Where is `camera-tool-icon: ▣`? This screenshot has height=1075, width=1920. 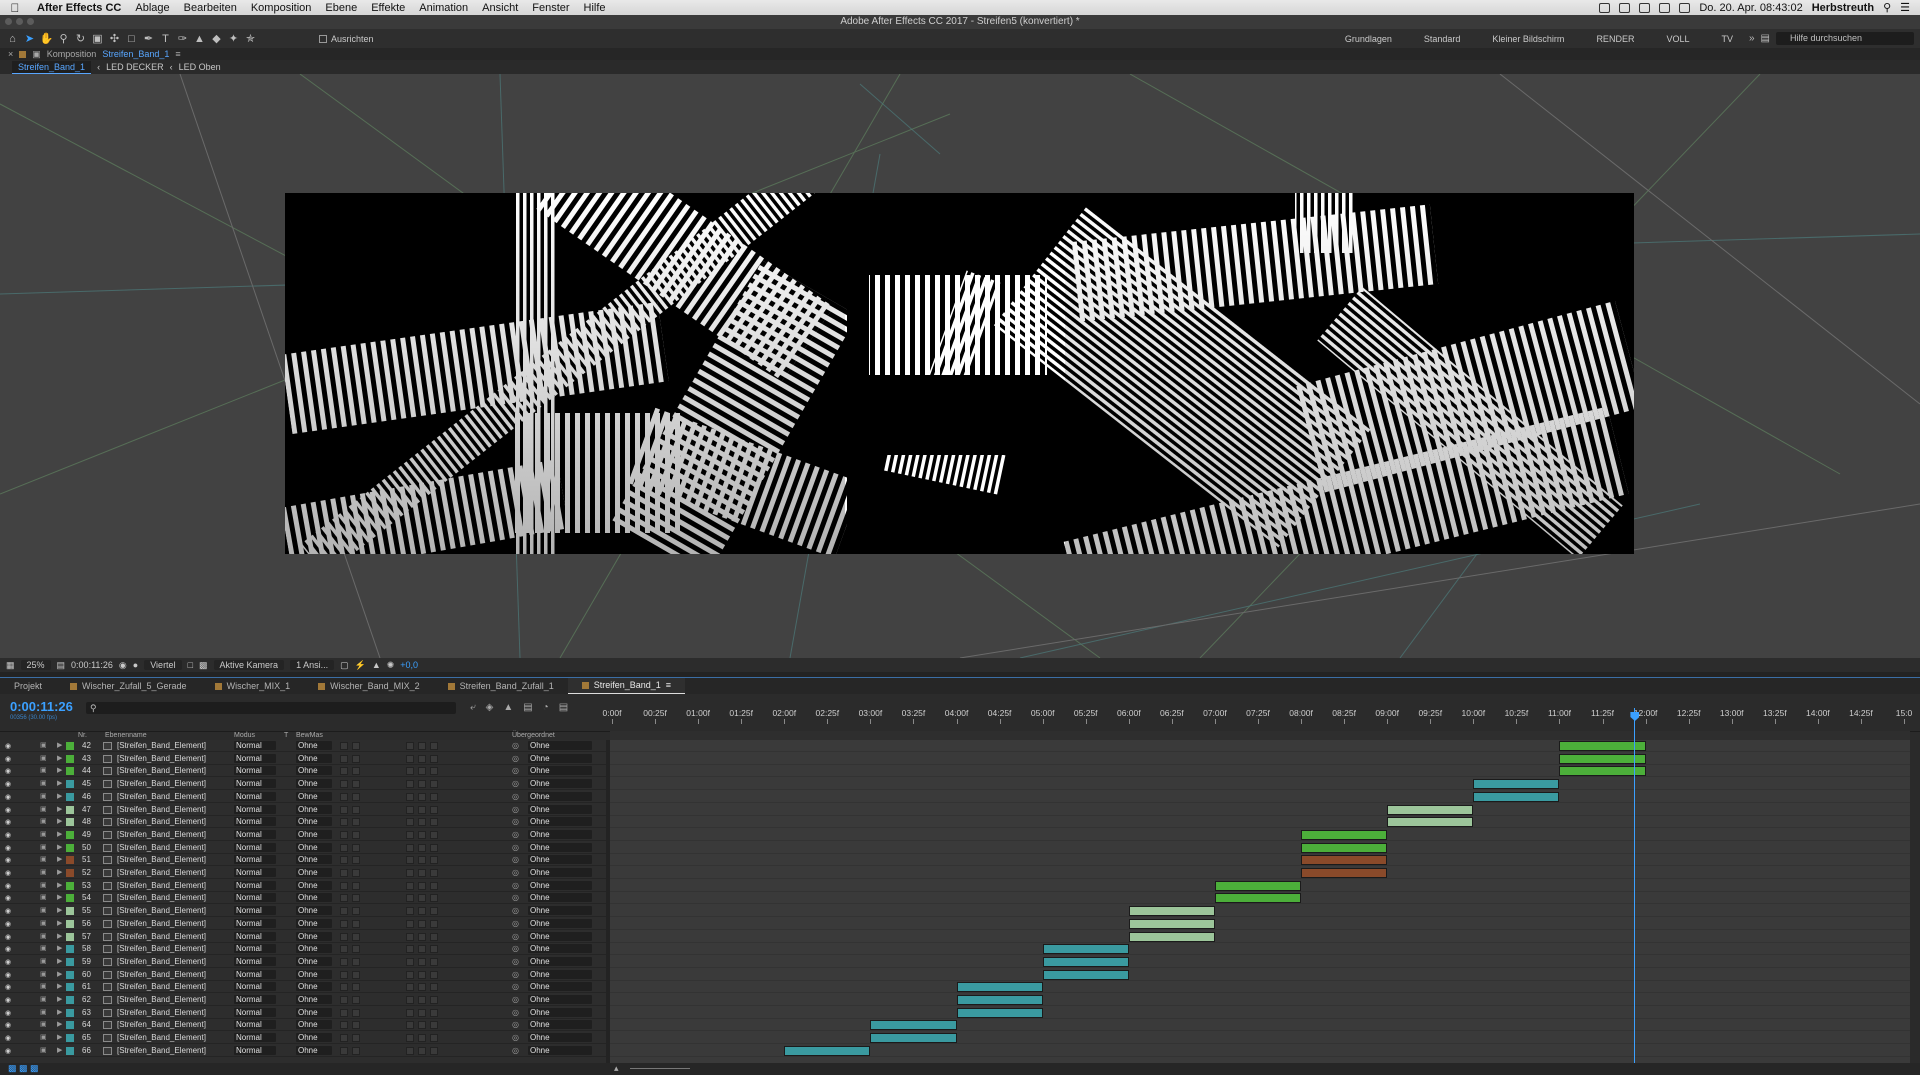 camera-tool-icon: ▣ is located at coordinates (97, 38).